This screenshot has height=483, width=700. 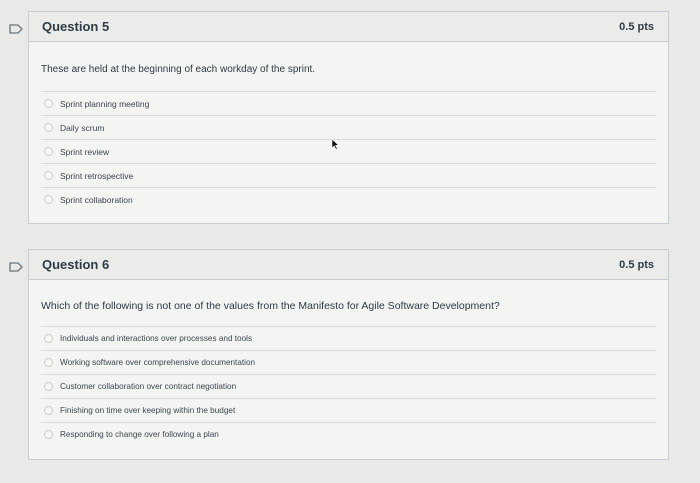 What do you see at coordinates (348, 265) in the screenshot?
I see `question-header: Question 6 0.5 pts` at bounding box center [348, 265].